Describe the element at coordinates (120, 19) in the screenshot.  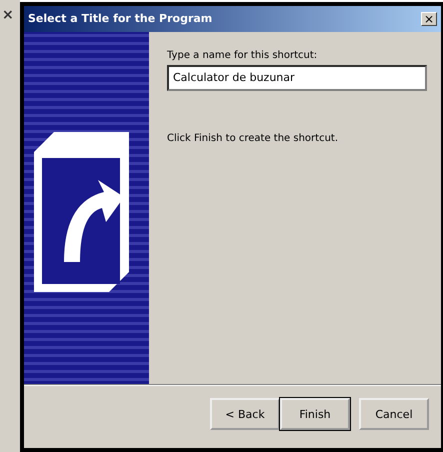
I see `window-title: Select a Title for the Program` at that location.